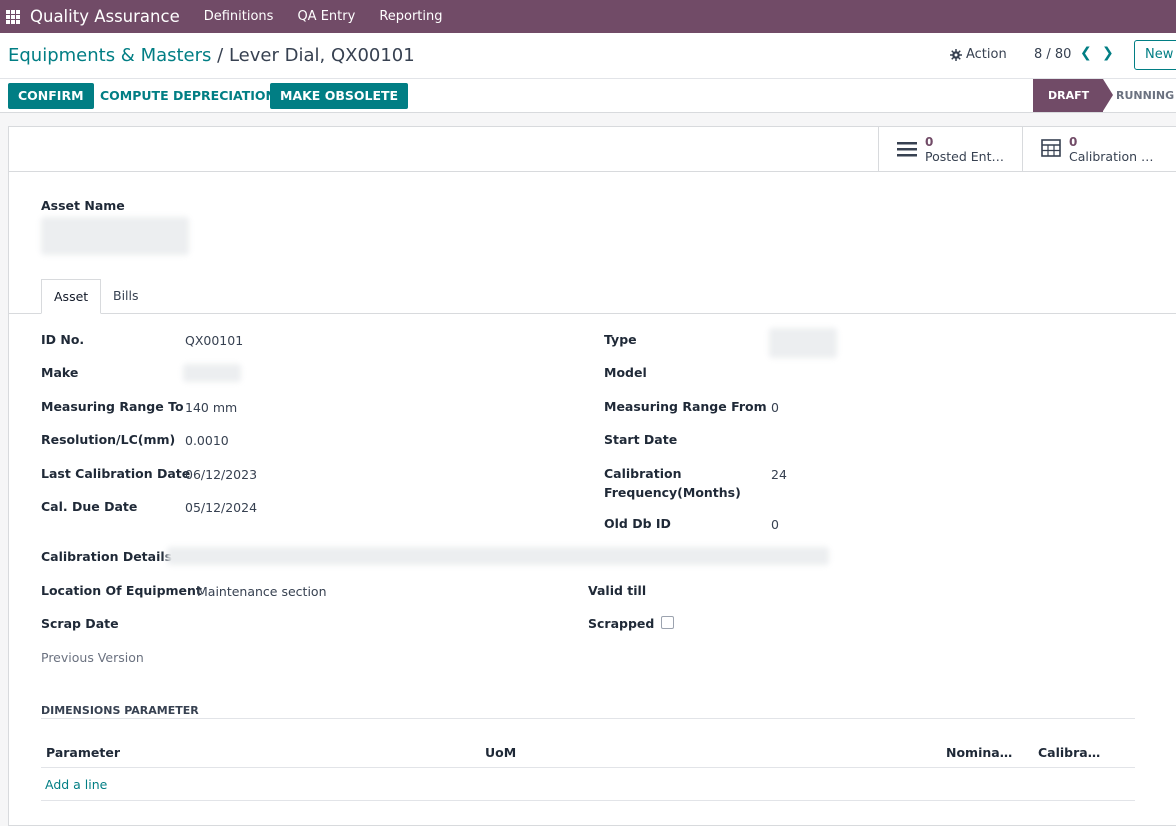 Image resolution: width=1176 pixels, height=826 pixels. Describe the element at coordinates (71, 296) in the screenshot. I see `tab-asset: Asset` at that location.